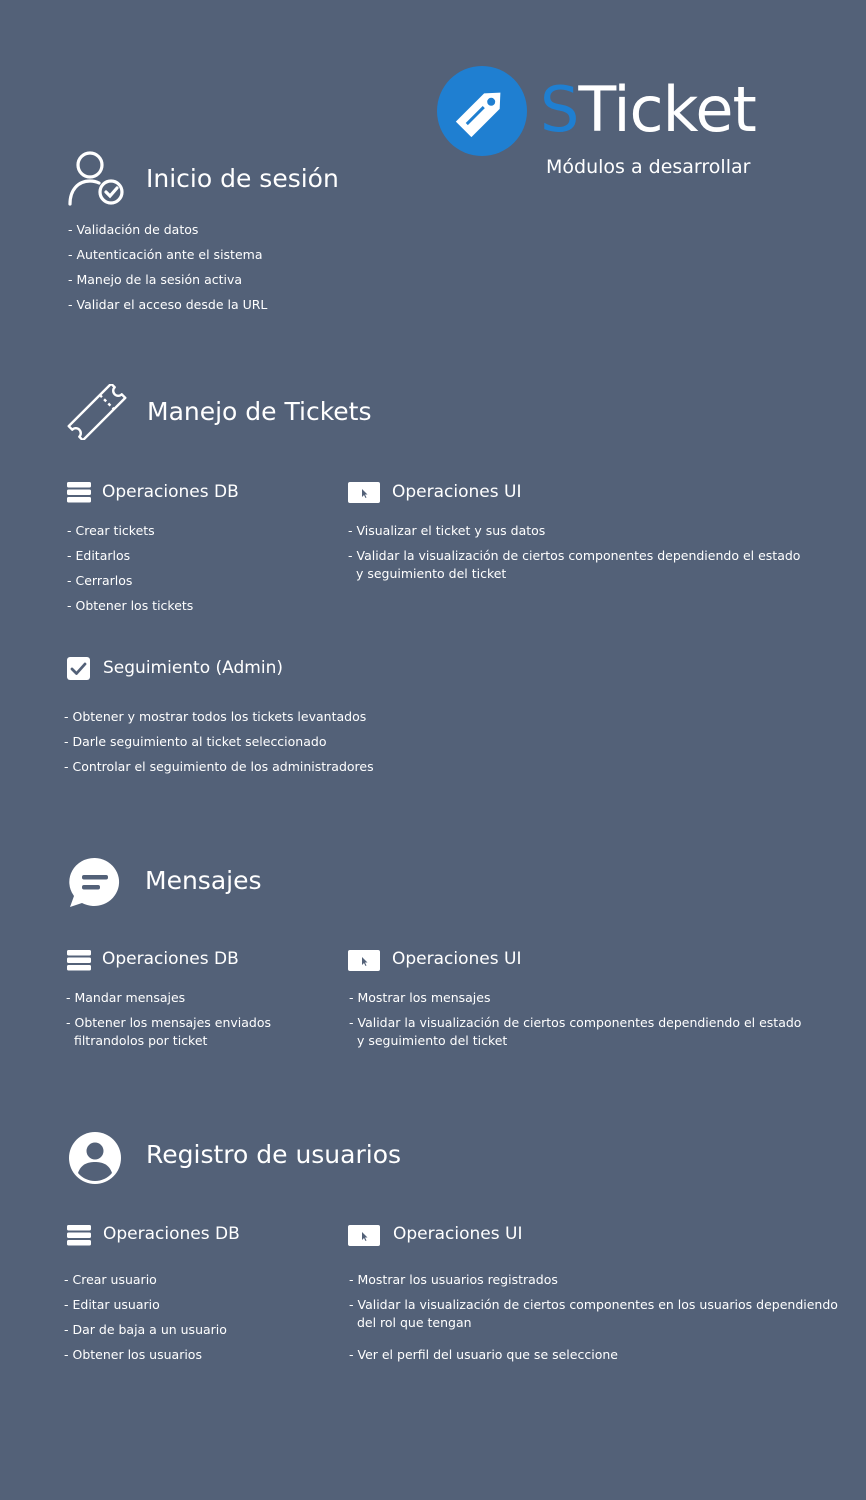  I want to click on list-item: - Crear usuario, so click(110, 1279).